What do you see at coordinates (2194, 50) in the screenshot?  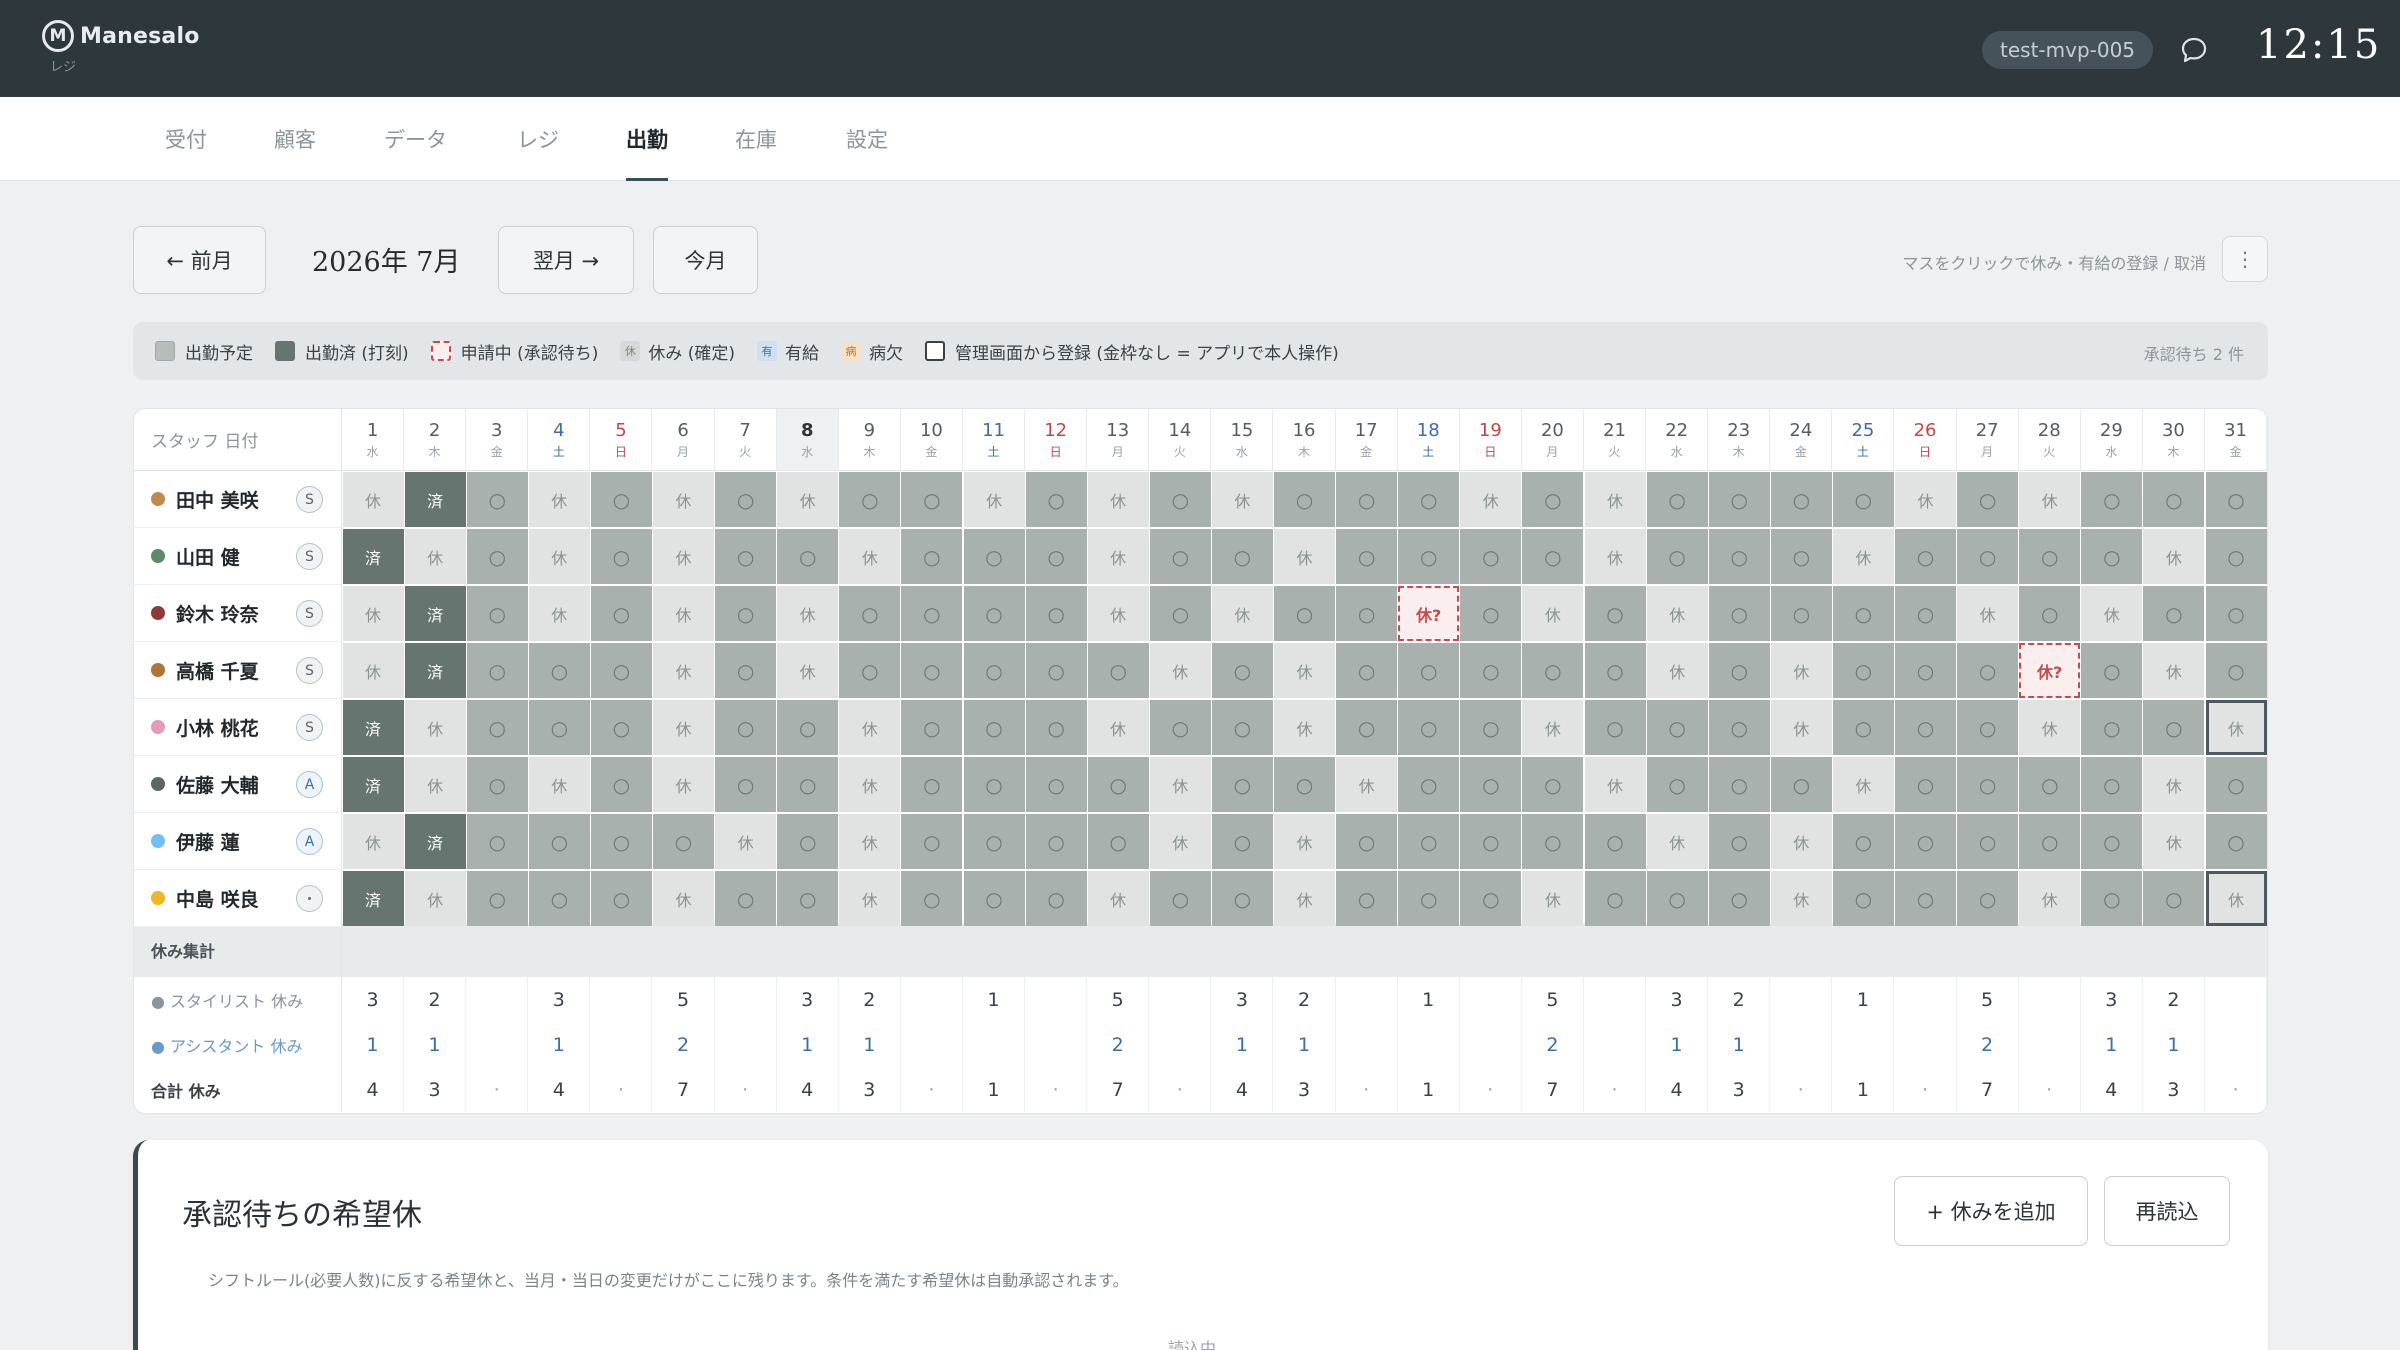 I see `chat-bubble-icon` at bounding box center [2194, 50].